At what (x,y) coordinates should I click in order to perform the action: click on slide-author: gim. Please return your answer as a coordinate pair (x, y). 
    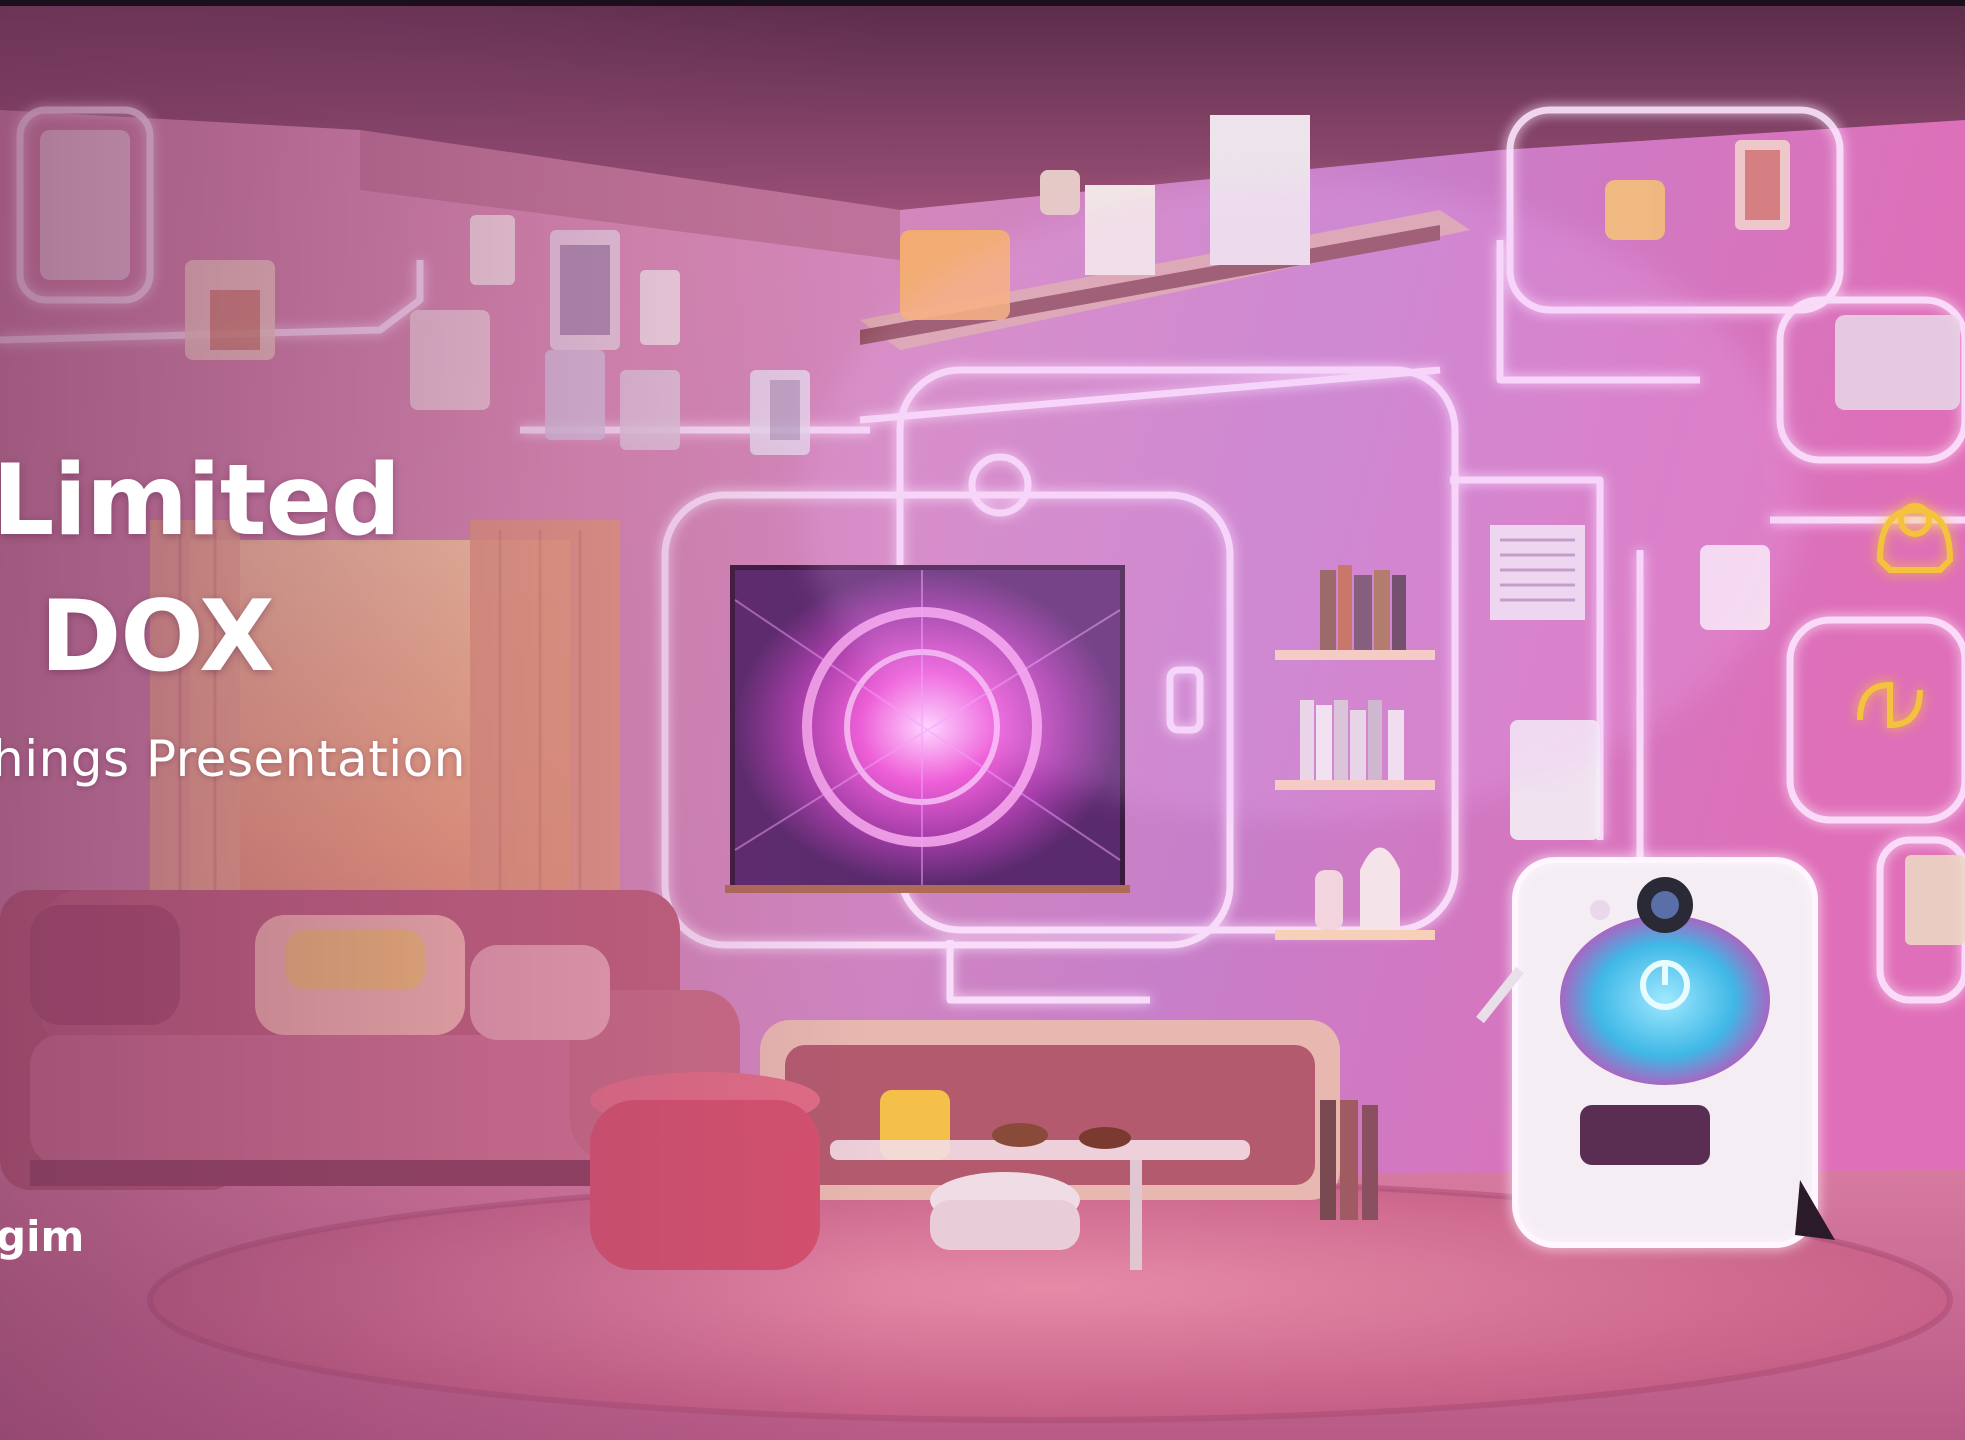
    Looking at the image, I should click on (42, 1236).